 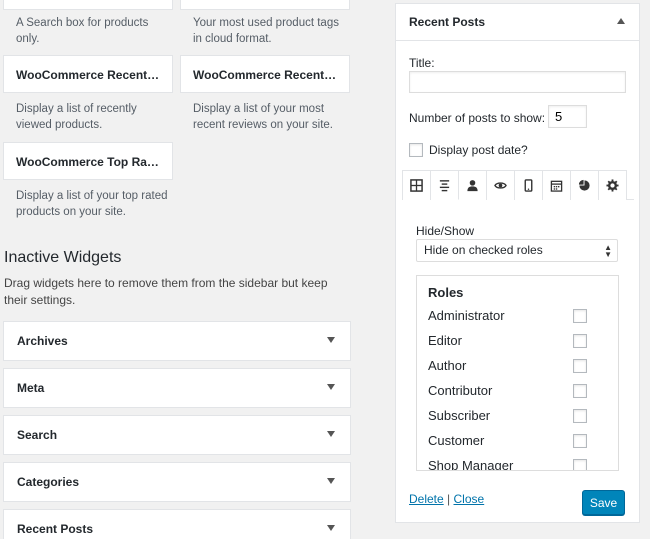 What do you see at coordinates (82, 31) in the screenshot?
I see `search-widget-desc: A Search box for products only.` at bounding box center [82, 31].